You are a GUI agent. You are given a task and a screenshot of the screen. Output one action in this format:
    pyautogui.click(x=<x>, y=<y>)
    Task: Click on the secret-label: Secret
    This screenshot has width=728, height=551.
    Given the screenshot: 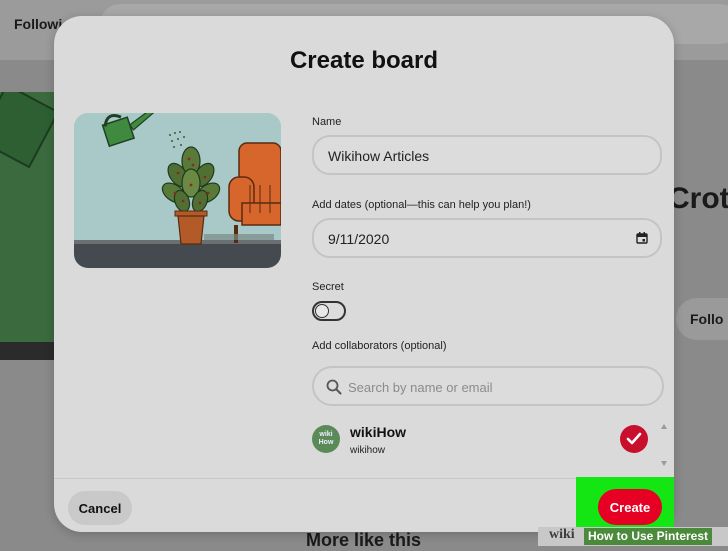 What is the action you would take?
    pyautogui.click(x=328, y=287)
    